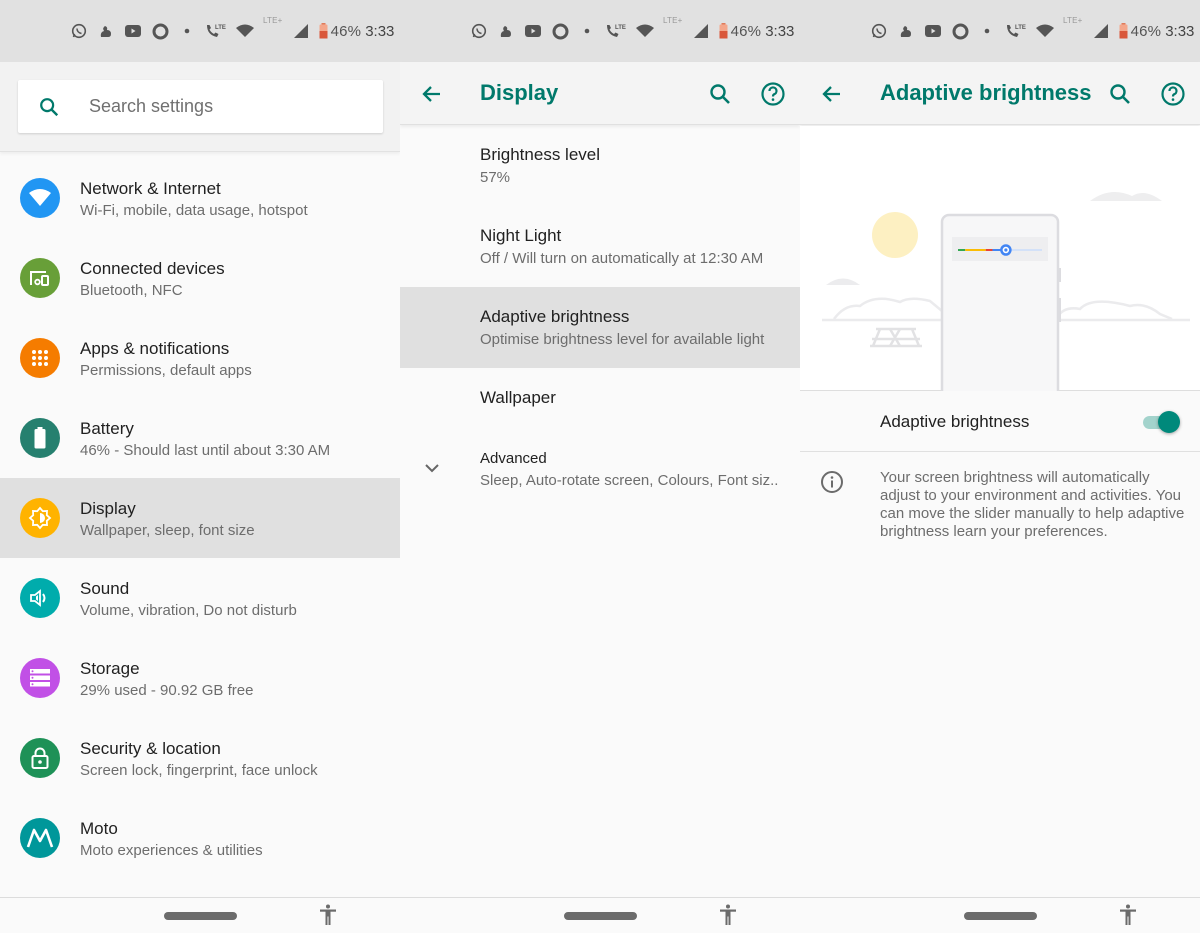 This screenshot has width=1200, height=933. Describe the element at coordinates (600, 398) in the screenshot. I see `display-item-wallpaper: Wallpaper` at that location.